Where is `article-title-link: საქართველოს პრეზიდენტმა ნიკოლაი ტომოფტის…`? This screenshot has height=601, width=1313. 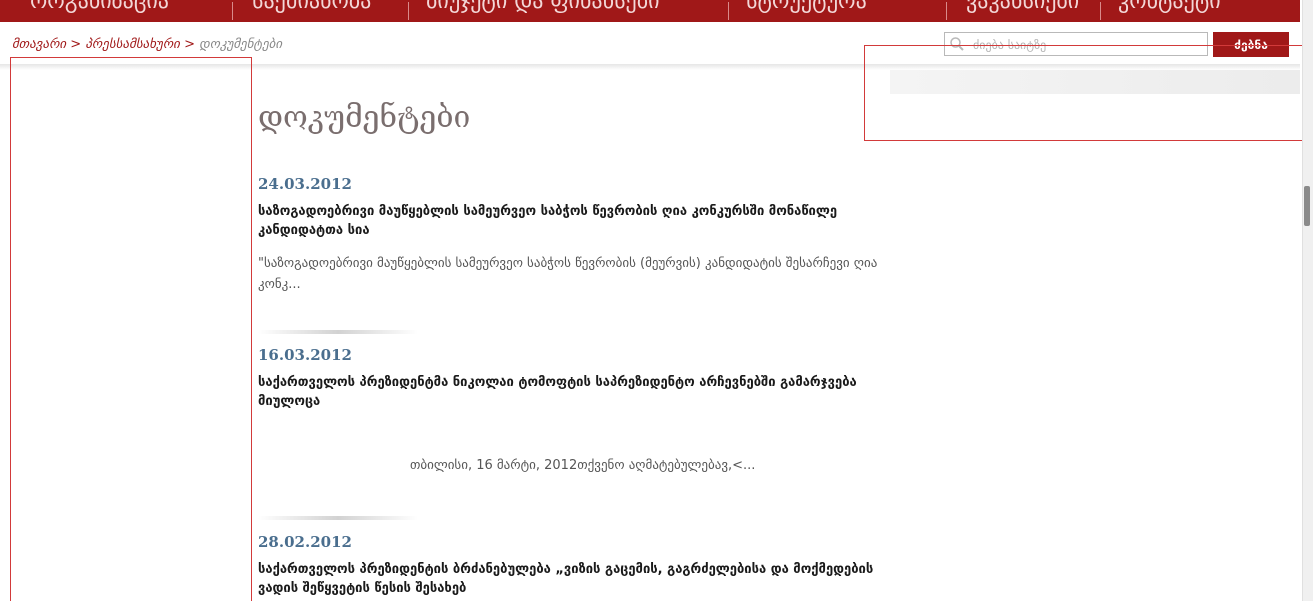
article-title-link: საქართველოს პრეზიდენტმა ნიკოლაი ტომოფტის… is located at coordinates (568, 392).